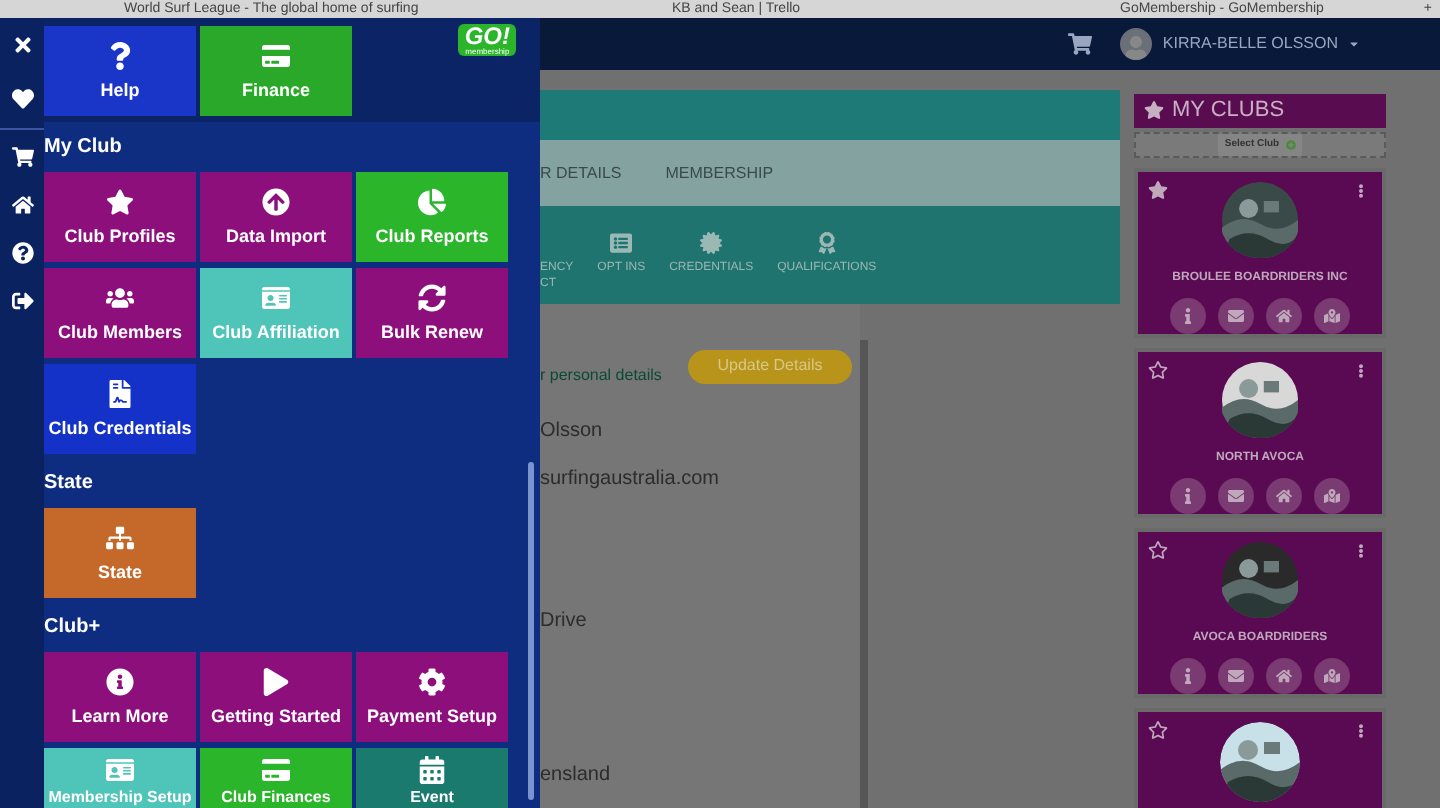 The width and height of the screenshot is (1440, 808). I want to click on users-icon, so click(120, 298).